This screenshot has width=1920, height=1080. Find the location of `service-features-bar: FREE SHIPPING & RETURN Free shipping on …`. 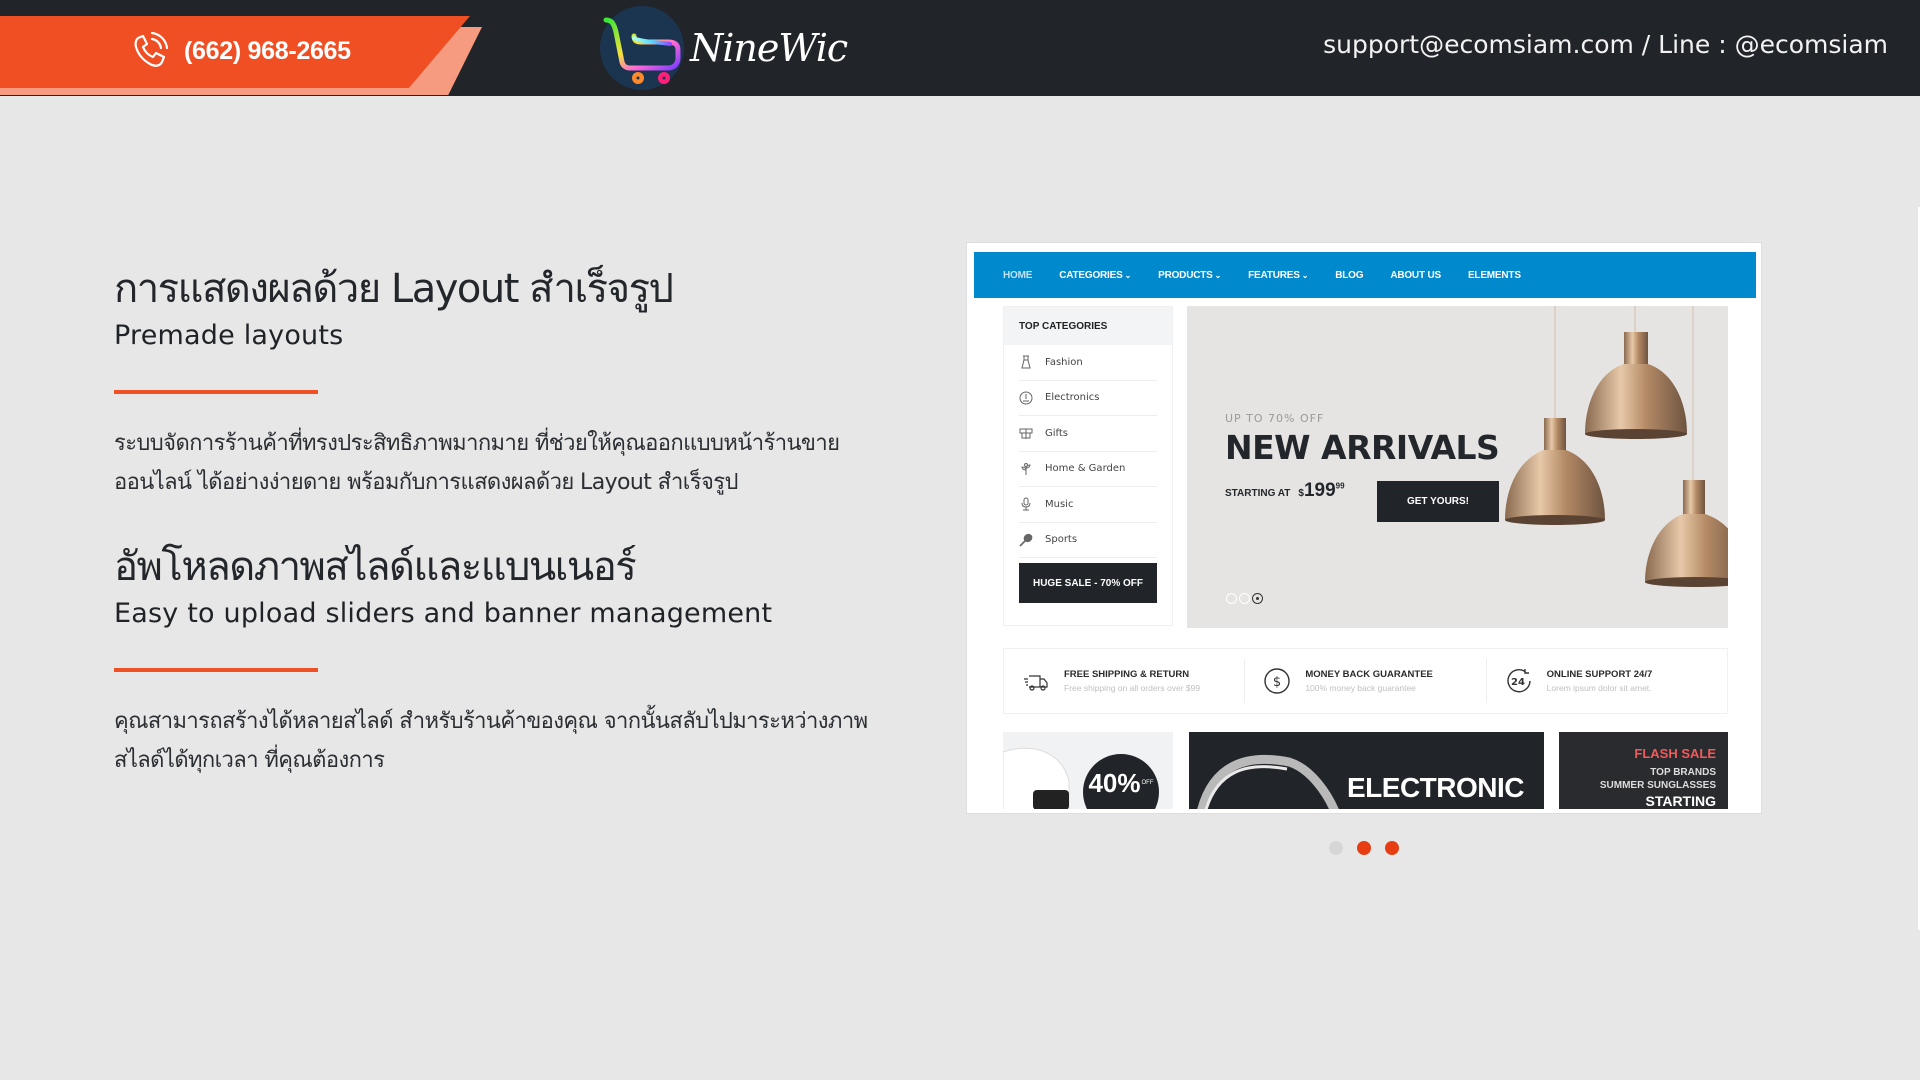

service-features-bar: FREE SHIPPING & RETURN Free shipping on … is located at coordinates (1365, 681).